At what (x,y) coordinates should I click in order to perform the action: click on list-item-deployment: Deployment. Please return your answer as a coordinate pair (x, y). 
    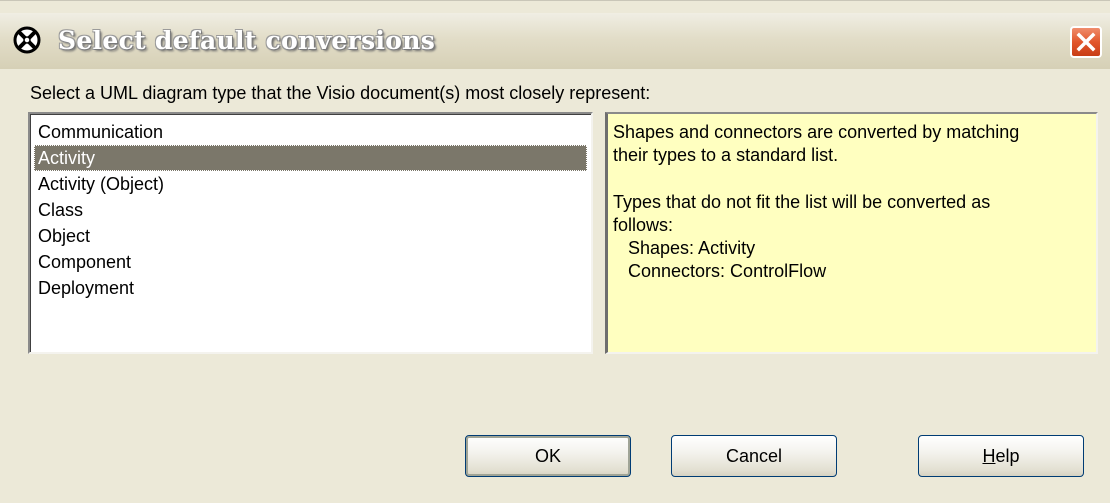
    Looking at the image, I should click on (310, 288).